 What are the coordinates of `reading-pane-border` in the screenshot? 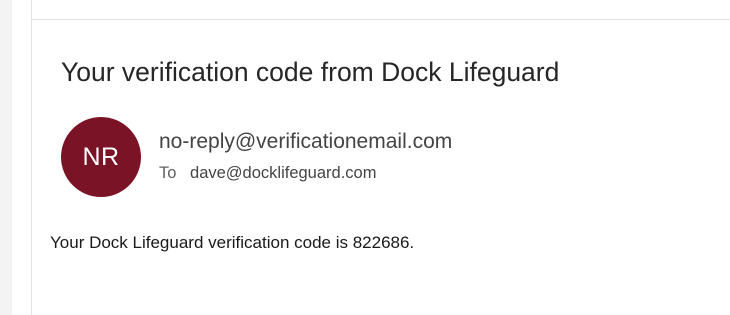 It's located at (31, 157).